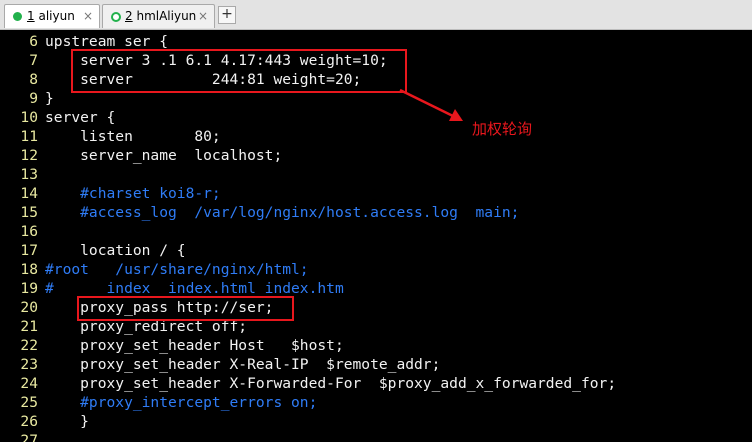 The width and height of the screenshot is (752, 442). I want to click on annotation-label: 加权轮询, so click(502, 129).